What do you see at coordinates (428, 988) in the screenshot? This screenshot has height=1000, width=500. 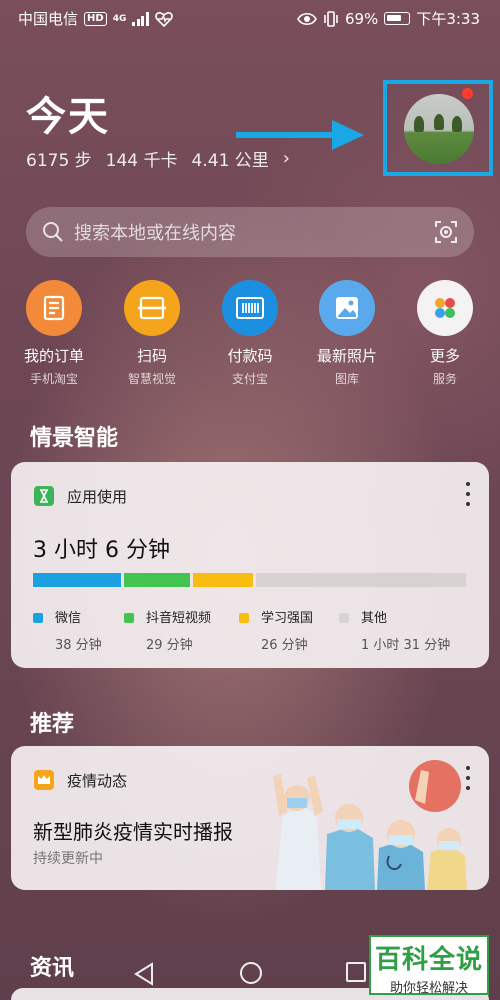 I see `watermark-subtitle: 助你轻松解决` at bounding box center [428, 988].